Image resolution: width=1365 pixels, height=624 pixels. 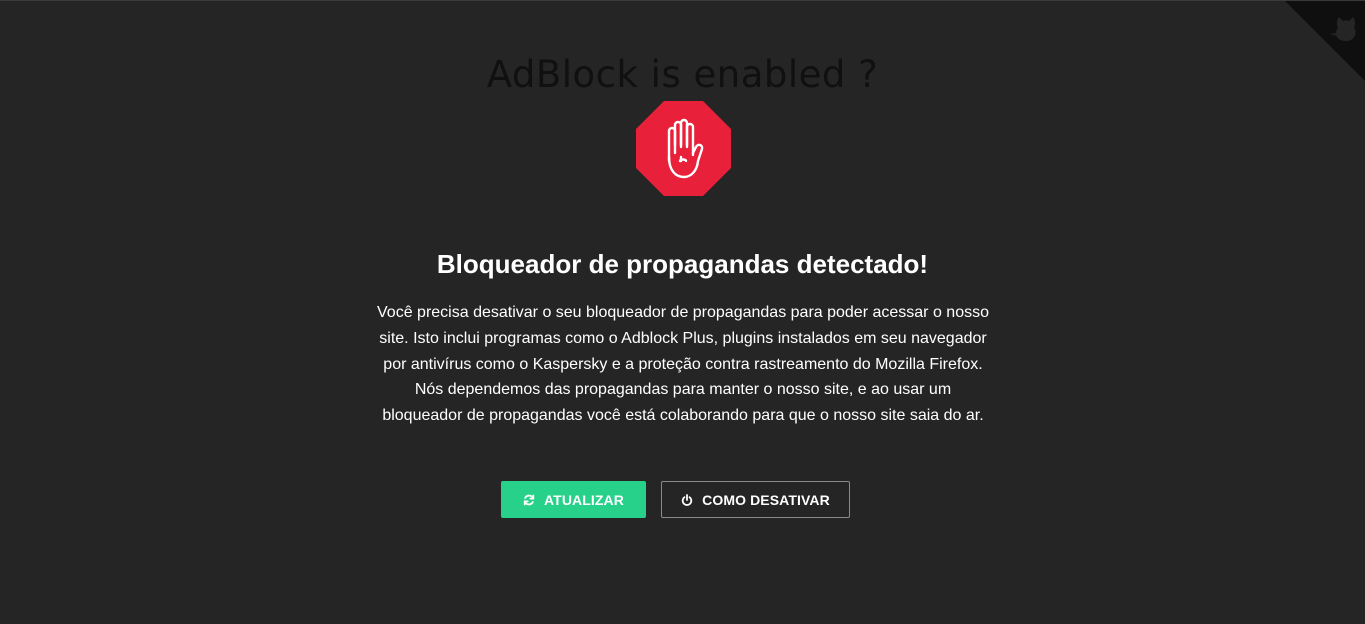 I want to click on how-to-disable-label: COMO DESATIVAR, so click(x=766, y=499).